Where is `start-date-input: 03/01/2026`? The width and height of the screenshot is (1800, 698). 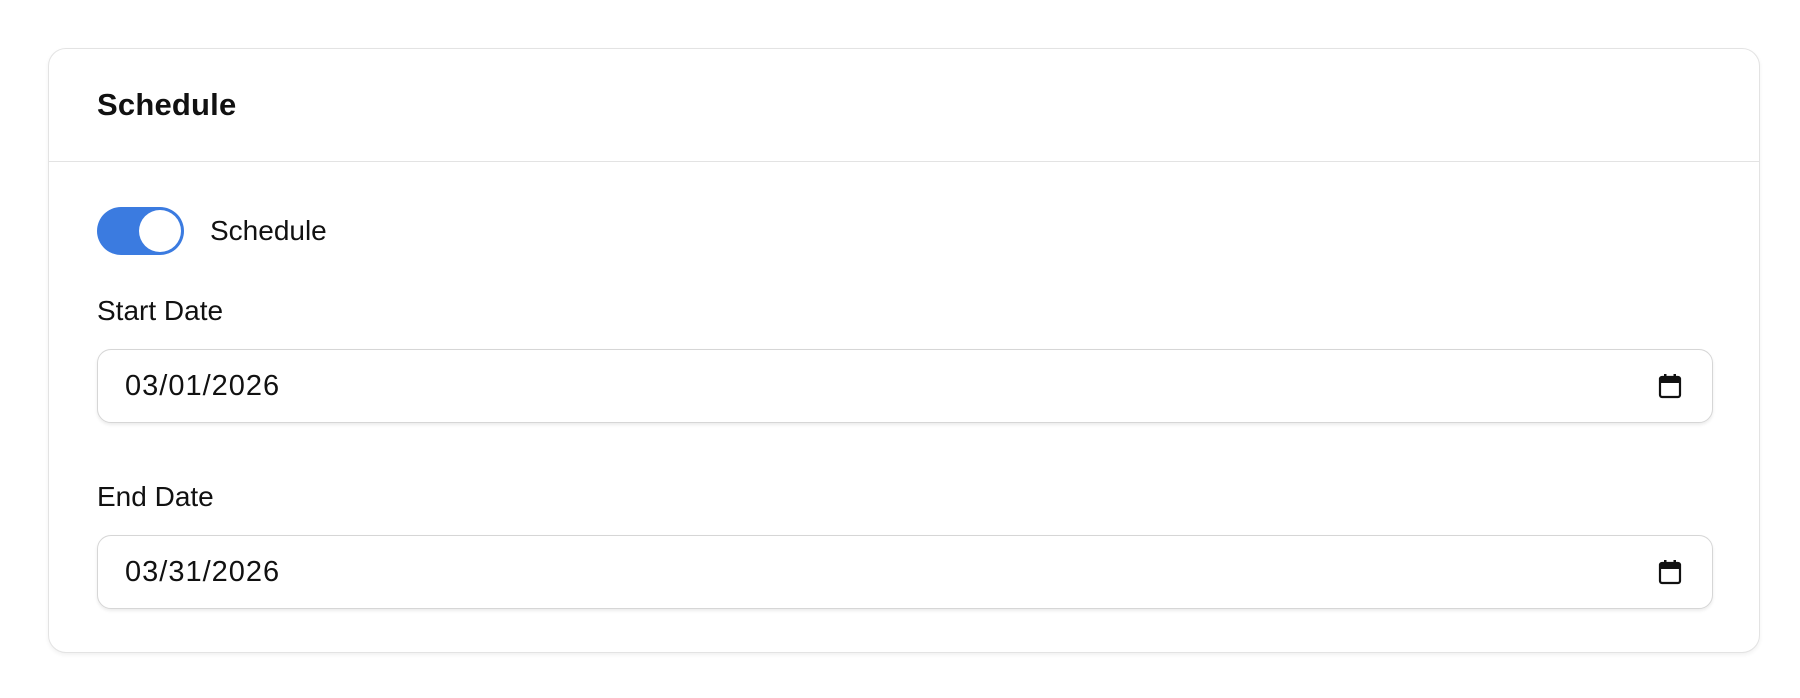
start-date-input: 03/01/2026 is located at coordinates (905, 386).